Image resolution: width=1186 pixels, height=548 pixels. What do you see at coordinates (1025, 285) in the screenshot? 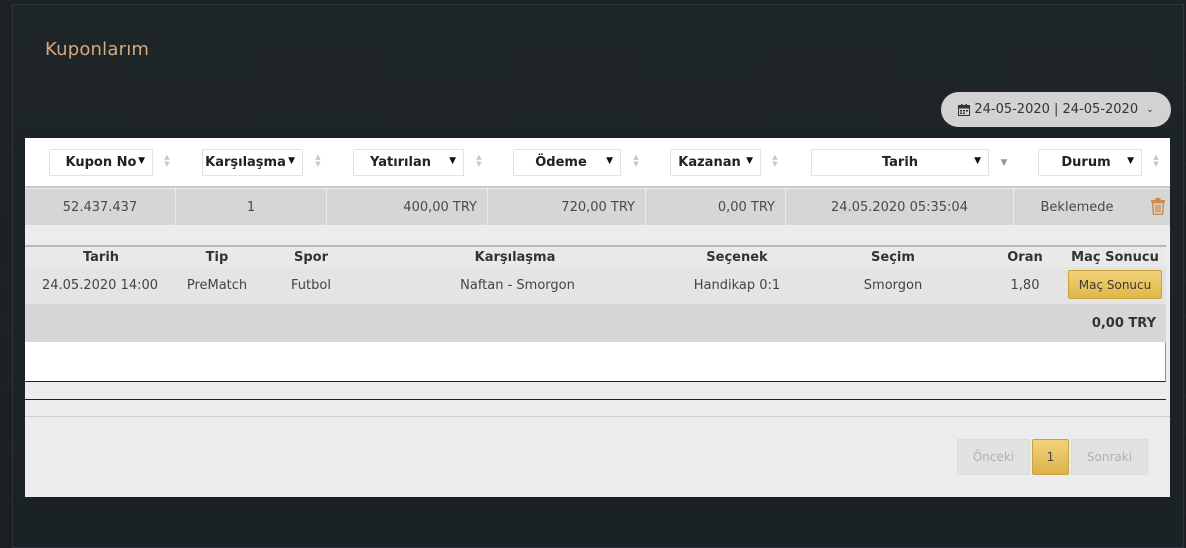
I see `cell-oran: 1,80` at bounding box center [1025, 285].